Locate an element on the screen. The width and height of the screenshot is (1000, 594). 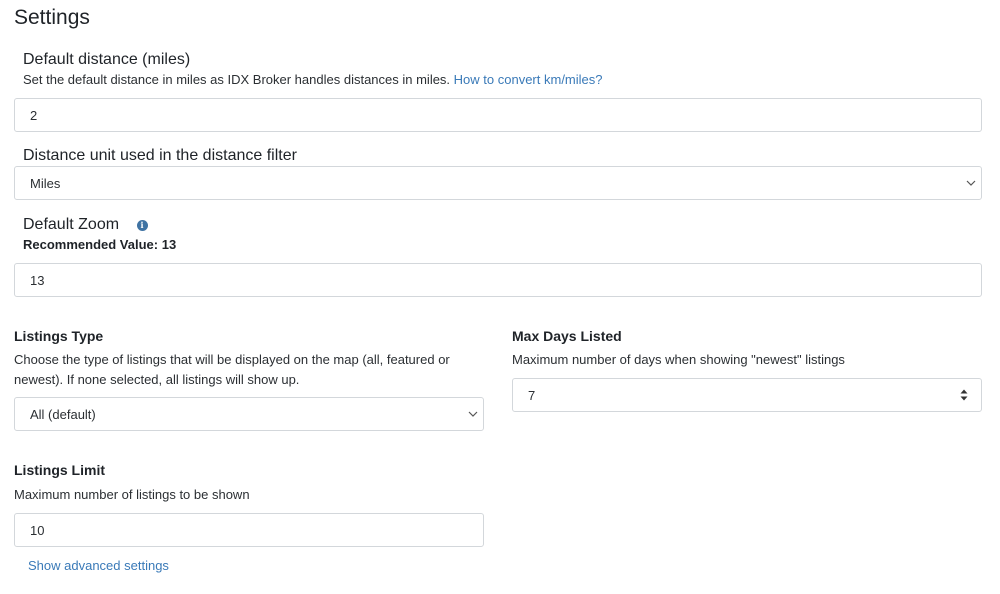
listings-limit-heading: Listings Limit is located at coordinates (59, 470).